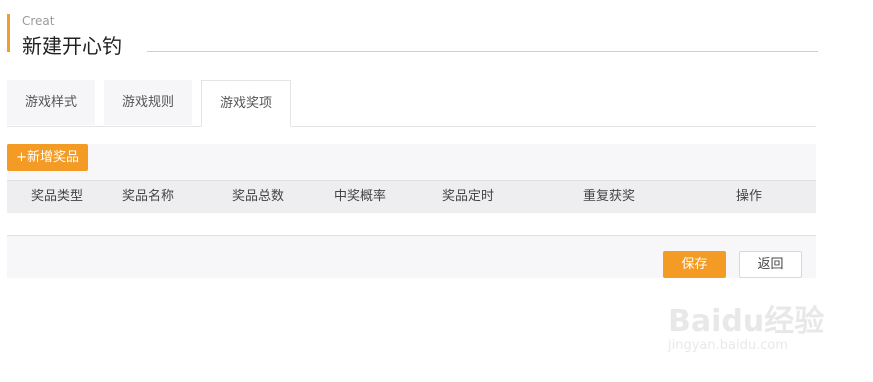  I want to click on watermark-url: jingyan.baidu.com, so click(728, 345).